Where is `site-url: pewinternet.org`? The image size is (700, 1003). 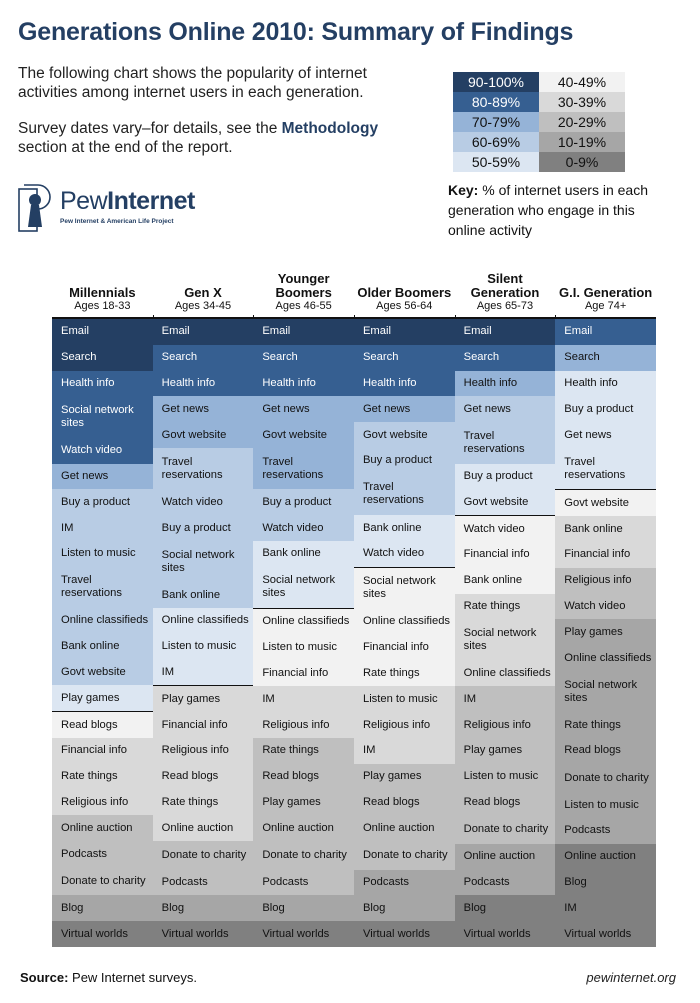
site-url: pewinternet.org is located at coordinates (631, 977).